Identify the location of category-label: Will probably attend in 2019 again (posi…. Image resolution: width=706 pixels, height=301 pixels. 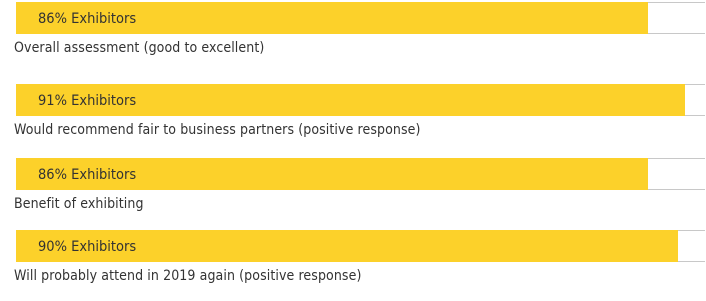
(188, 276).